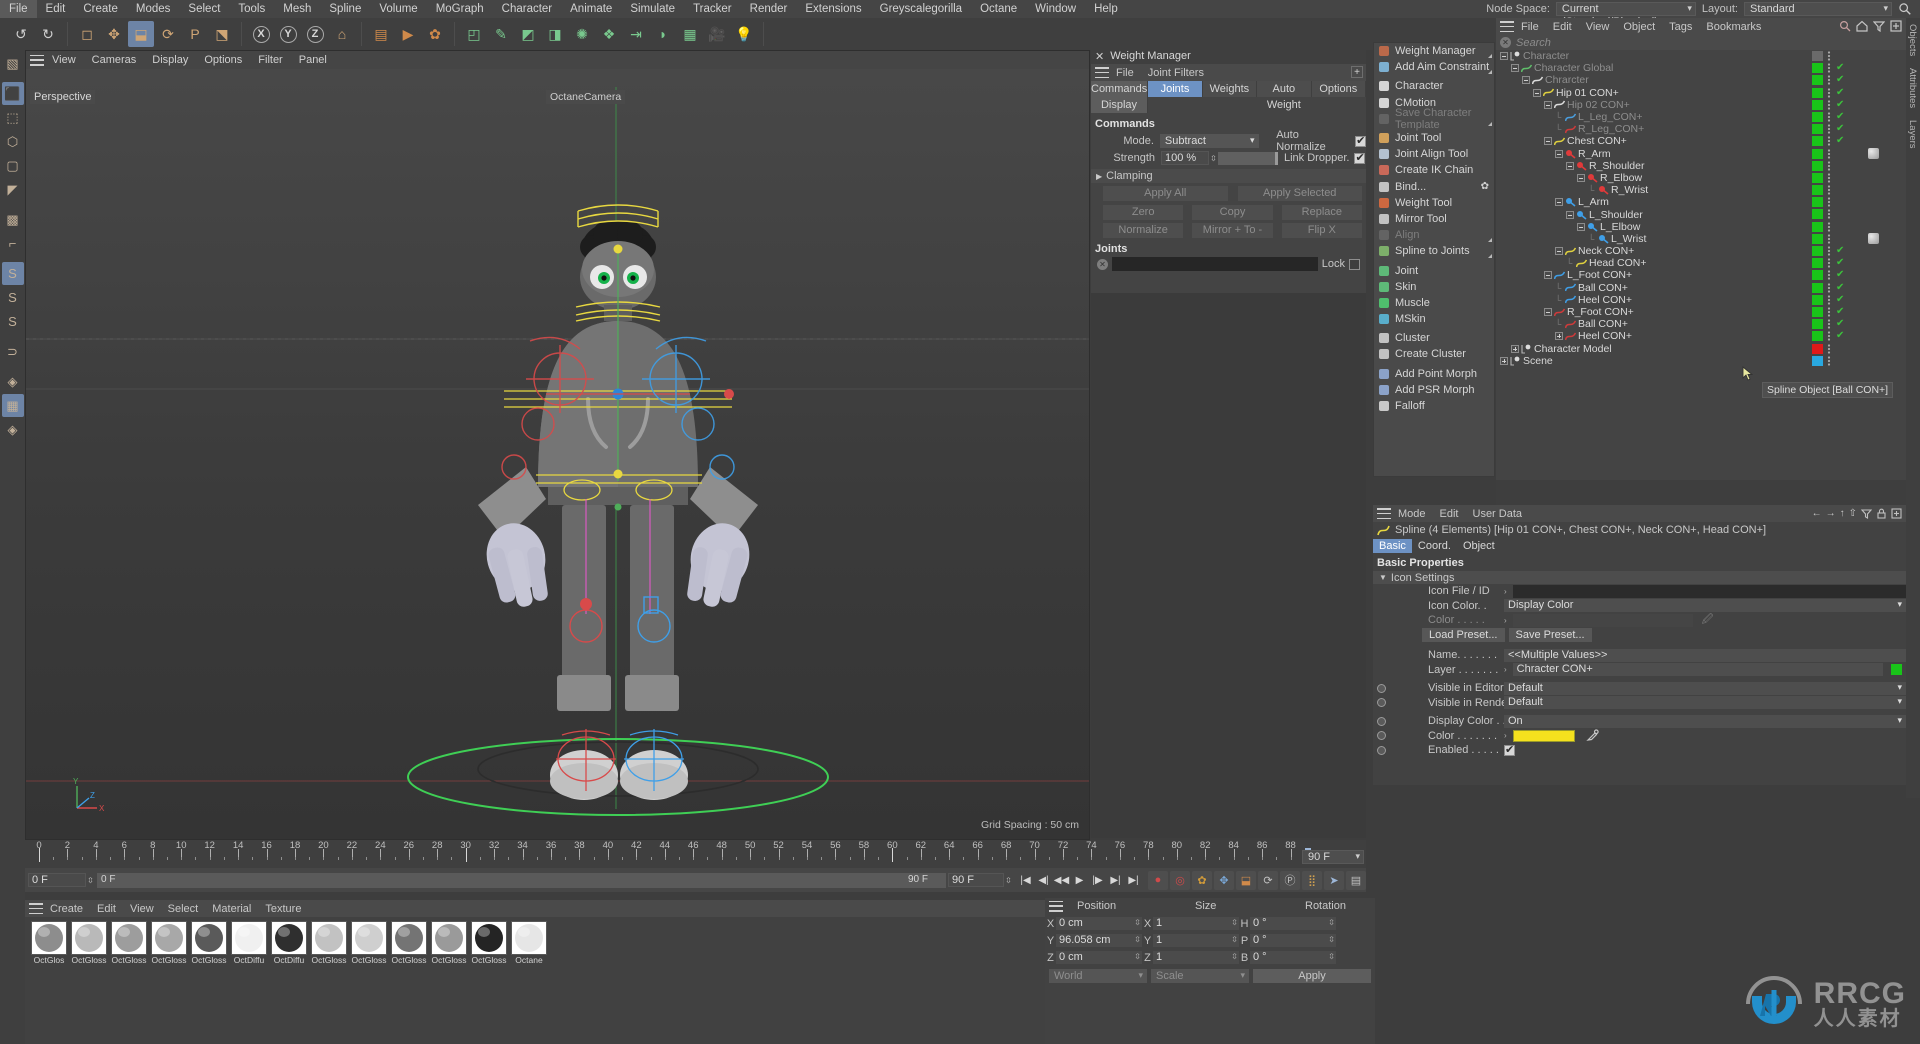 The width and height of the screenshot is (1920, 1044). Describe the element at coordinates (1912, 88) in the screenshot. I see `right-tab-attributes: Attributes` at that location.